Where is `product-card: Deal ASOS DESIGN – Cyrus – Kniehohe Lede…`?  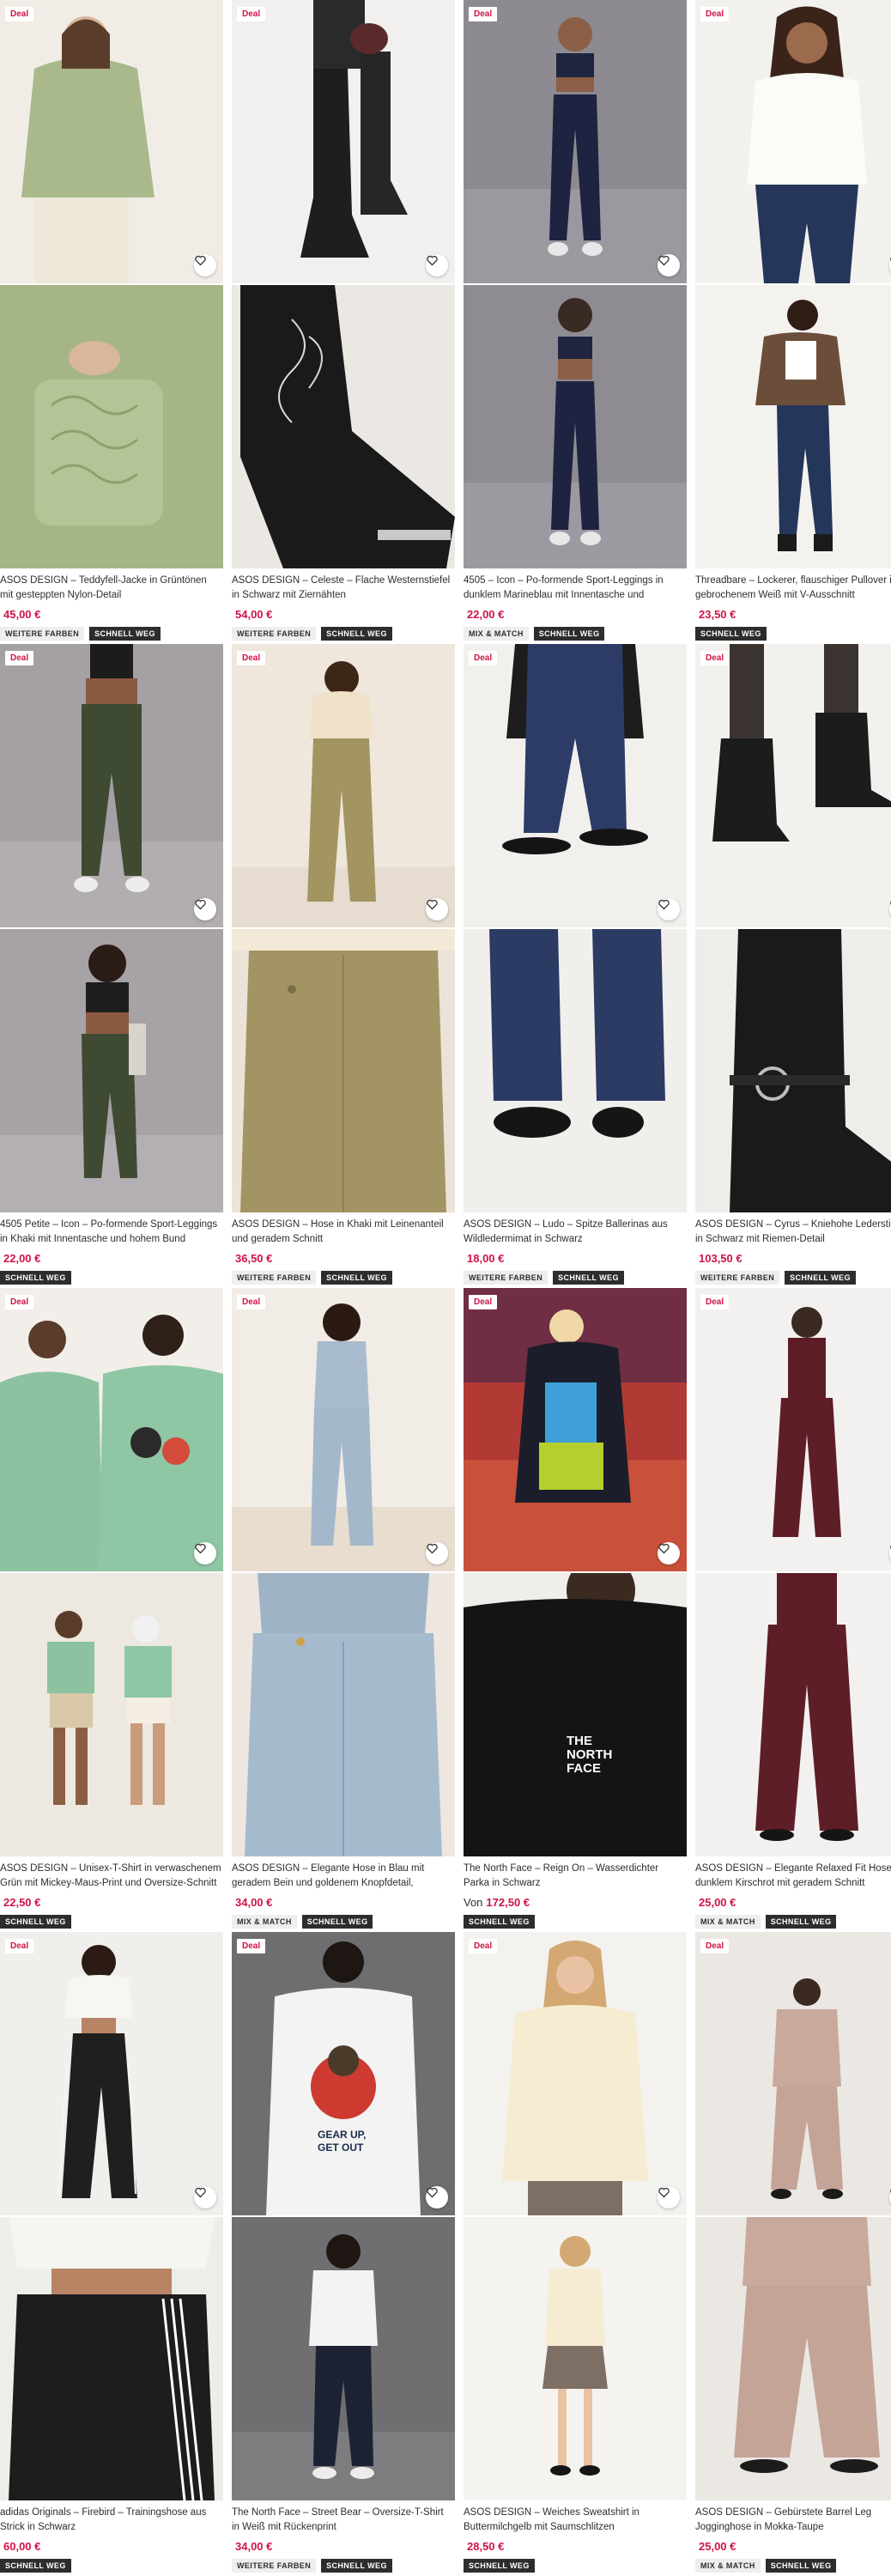
product-card: Deal ASOS DESIGN – Cyrus – Kniehohe Lede… is located at coordinates (793, 966).